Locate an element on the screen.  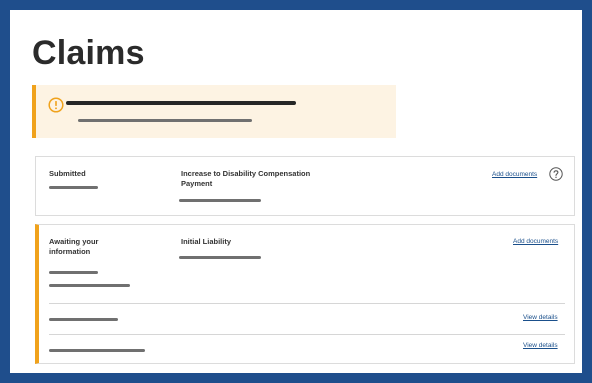
claim-status: Awaiting your information is located at coordinates (74, 246).